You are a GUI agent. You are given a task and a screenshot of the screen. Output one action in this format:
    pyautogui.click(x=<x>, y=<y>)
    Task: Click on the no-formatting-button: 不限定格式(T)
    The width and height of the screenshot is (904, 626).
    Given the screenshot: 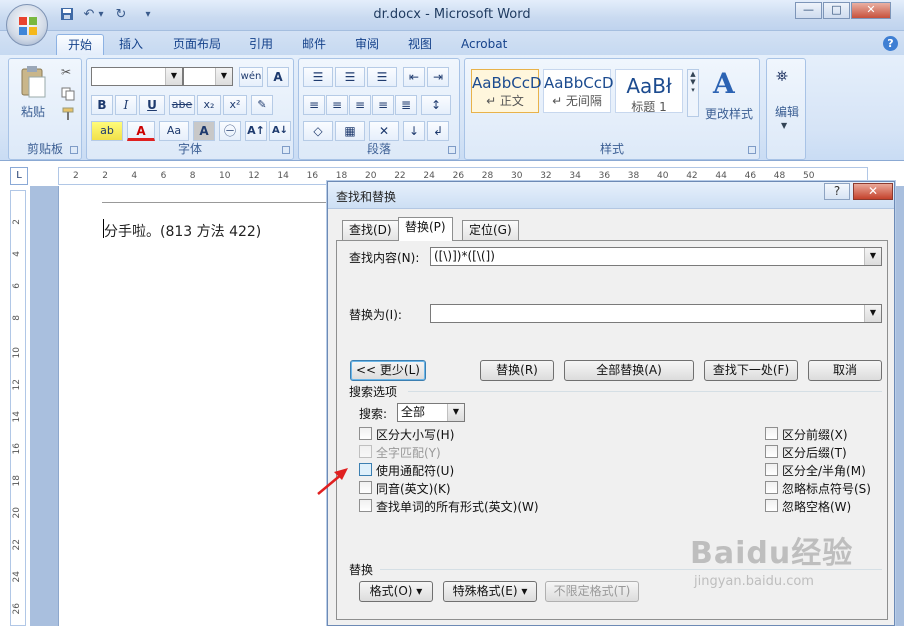 What is the action you would take?
    pyautogui.click(x=592, y=591)
    